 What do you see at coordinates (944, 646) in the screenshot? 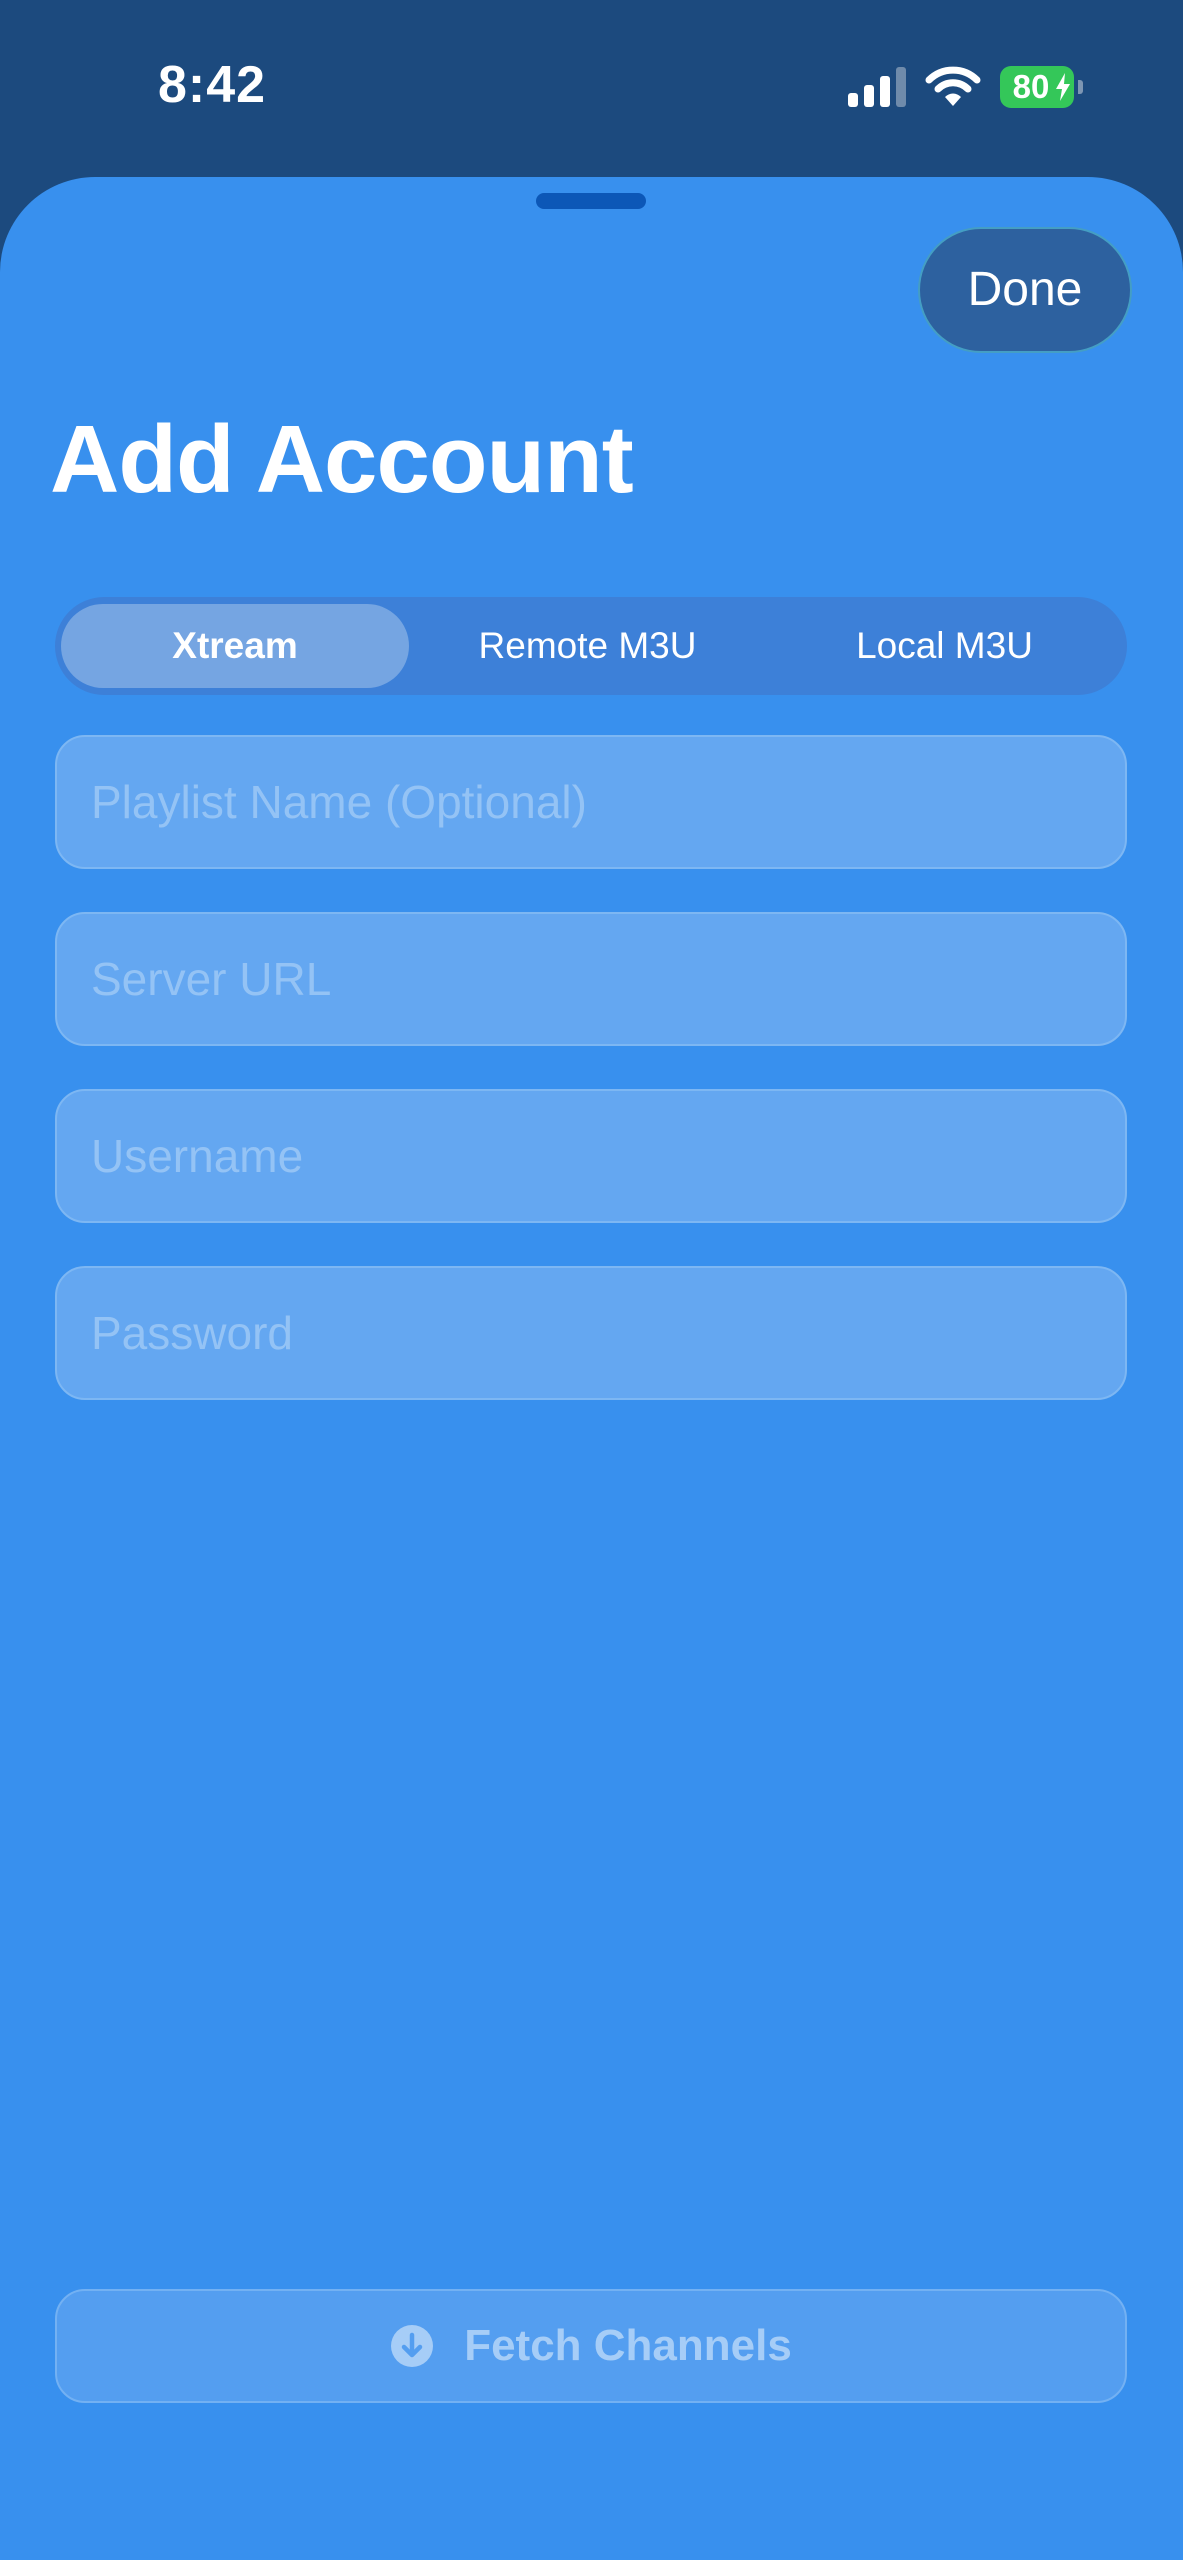
I see `segment-local-m3u: Local M3U` at bounding box center [944, 646].